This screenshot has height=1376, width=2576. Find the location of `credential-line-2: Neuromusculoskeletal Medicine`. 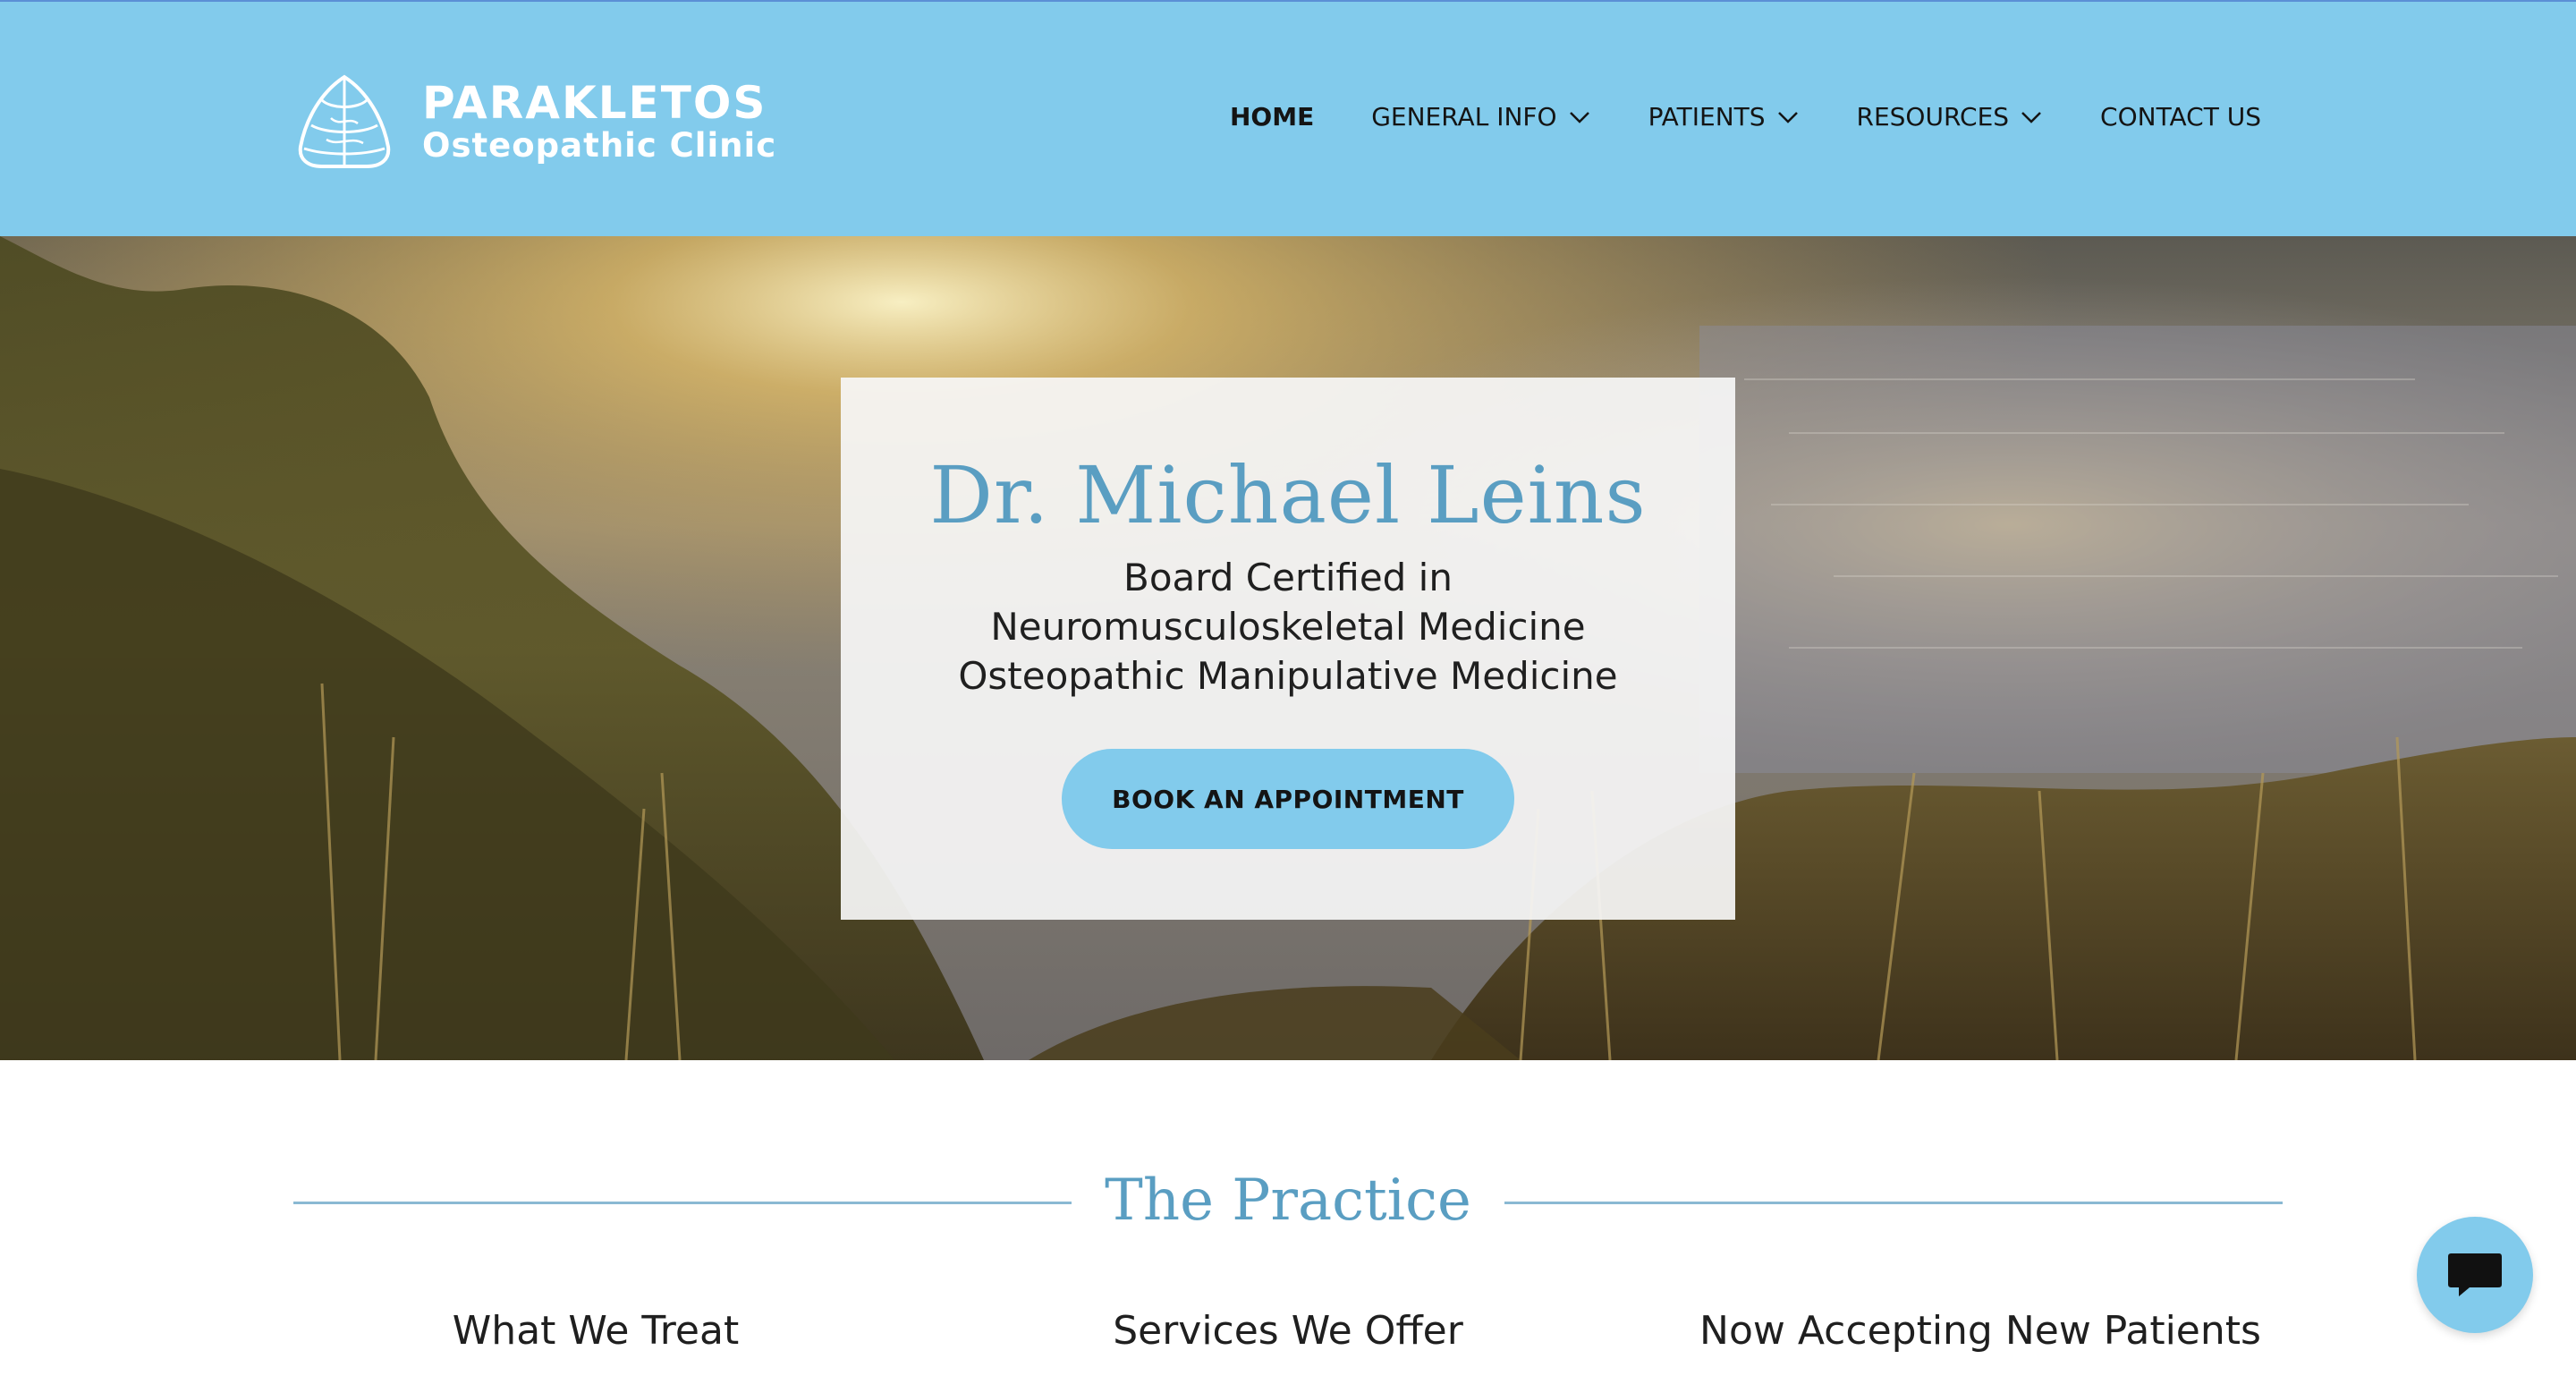

credential-line-2: Neuromusculoskeletal Medicine is located at coordinates (1288, 627).